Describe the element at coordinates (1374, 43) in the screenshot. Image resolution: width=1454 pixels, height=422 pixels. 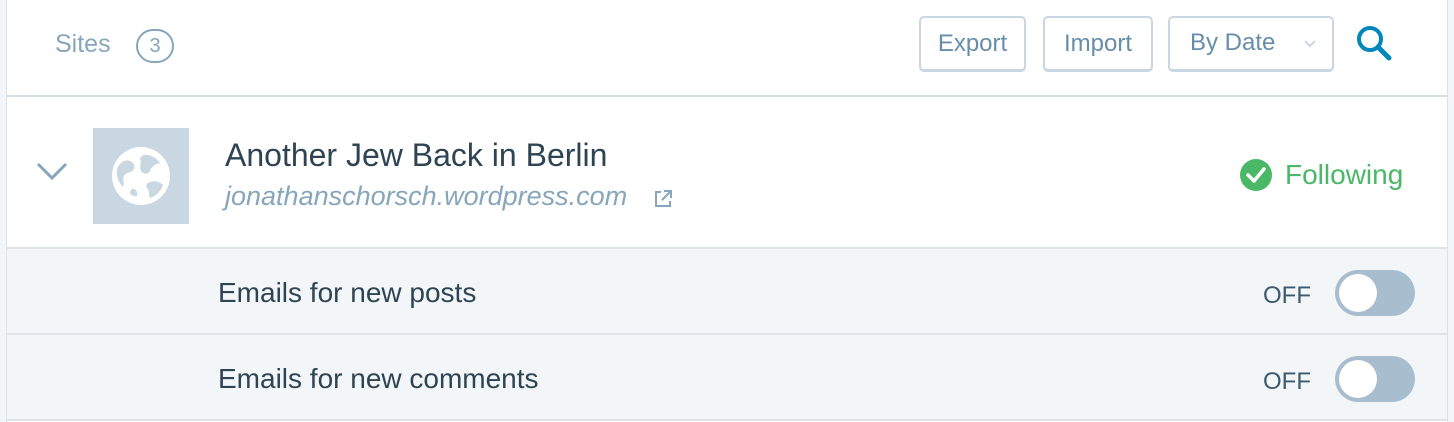
I see `search-icon` at that location.